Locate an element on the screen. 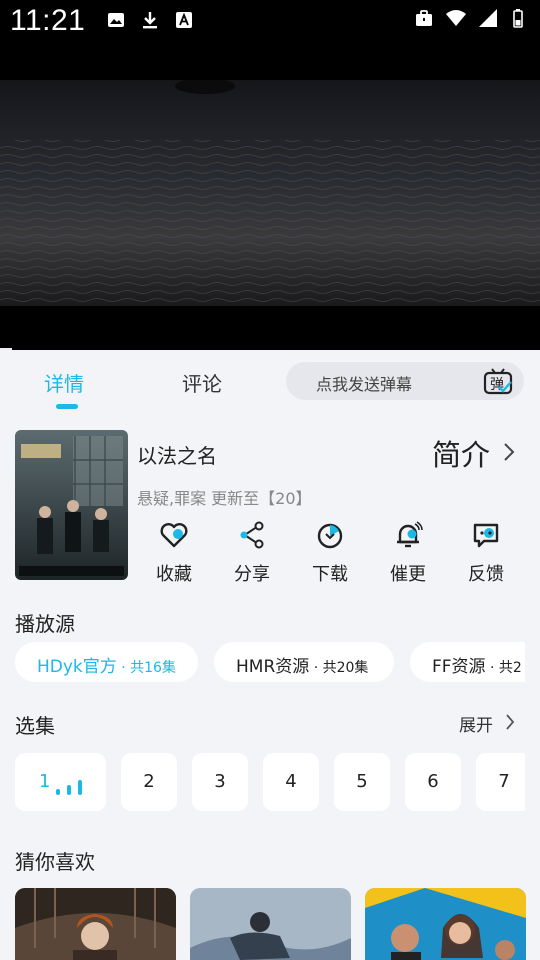 The image size is (540, 960). source-list: HDyk官方 · 共16集 HMR资源 · 共20集 FF资源 · 共2 is located at coordinates (270, 663).